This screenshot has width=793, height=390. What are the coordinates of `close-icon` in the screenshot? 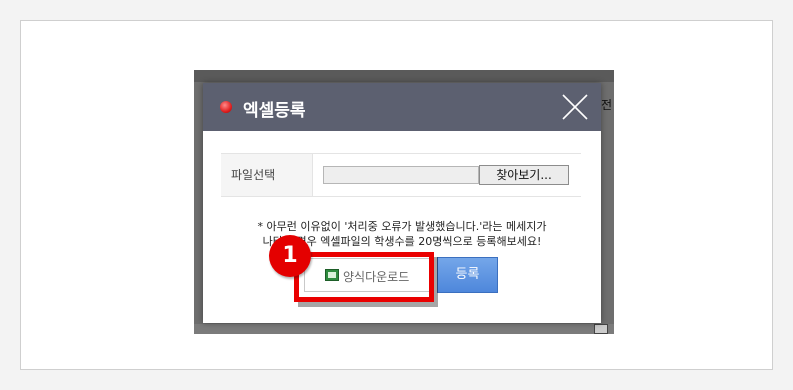 It's located at (575, 107).